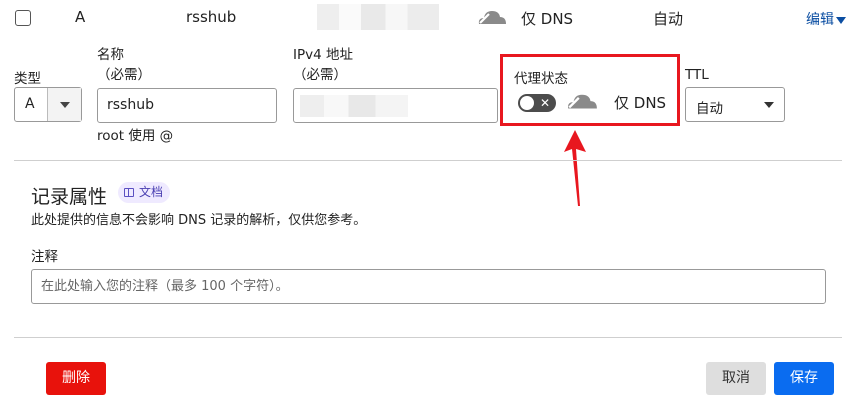 This screenshot has width=855, height=413. I want to click on edit-button: 编辑, so click(826, 19).